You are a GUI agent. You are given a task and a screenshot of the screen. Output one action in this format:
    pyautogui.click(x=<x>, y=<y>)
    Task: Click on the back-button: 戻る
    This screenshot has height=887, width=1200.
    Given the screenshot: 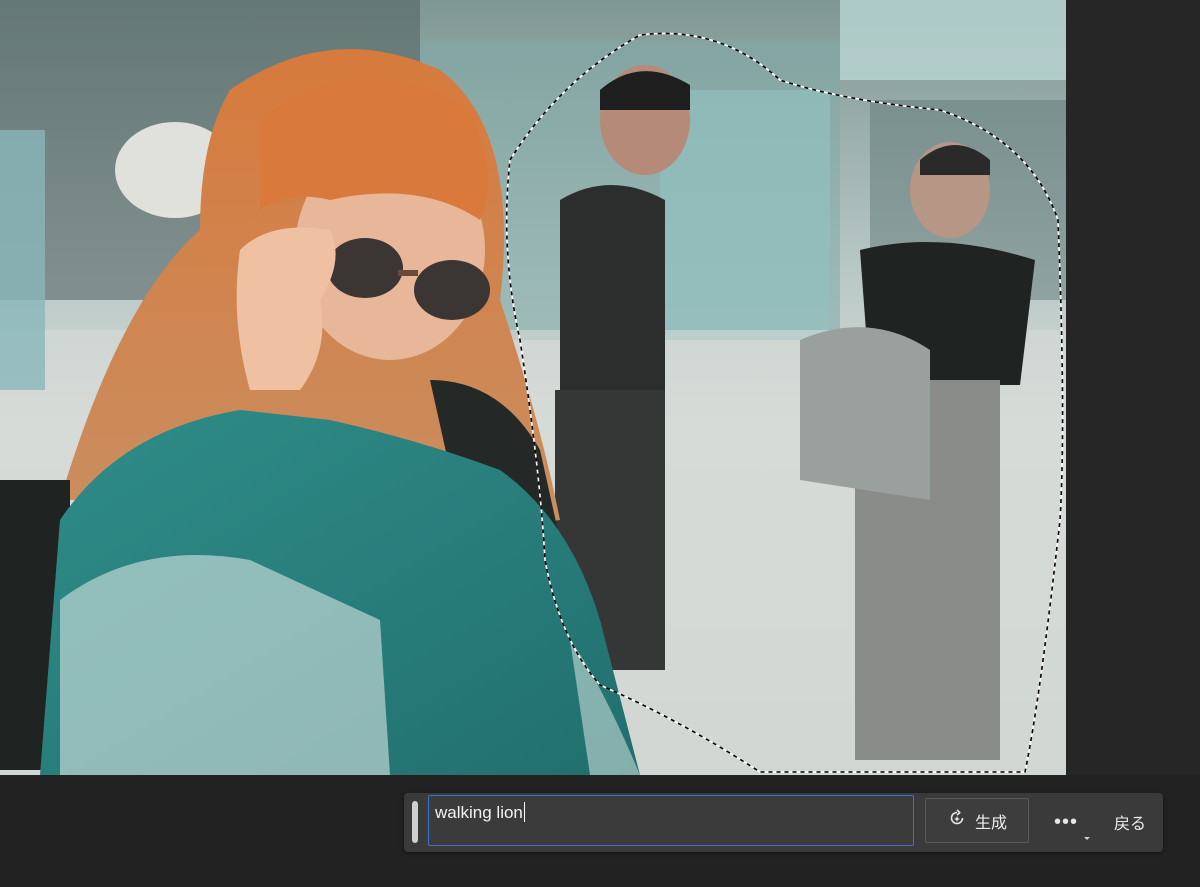 What is the action you would take?
    pyautogui.click(x=1130, y=822)
    